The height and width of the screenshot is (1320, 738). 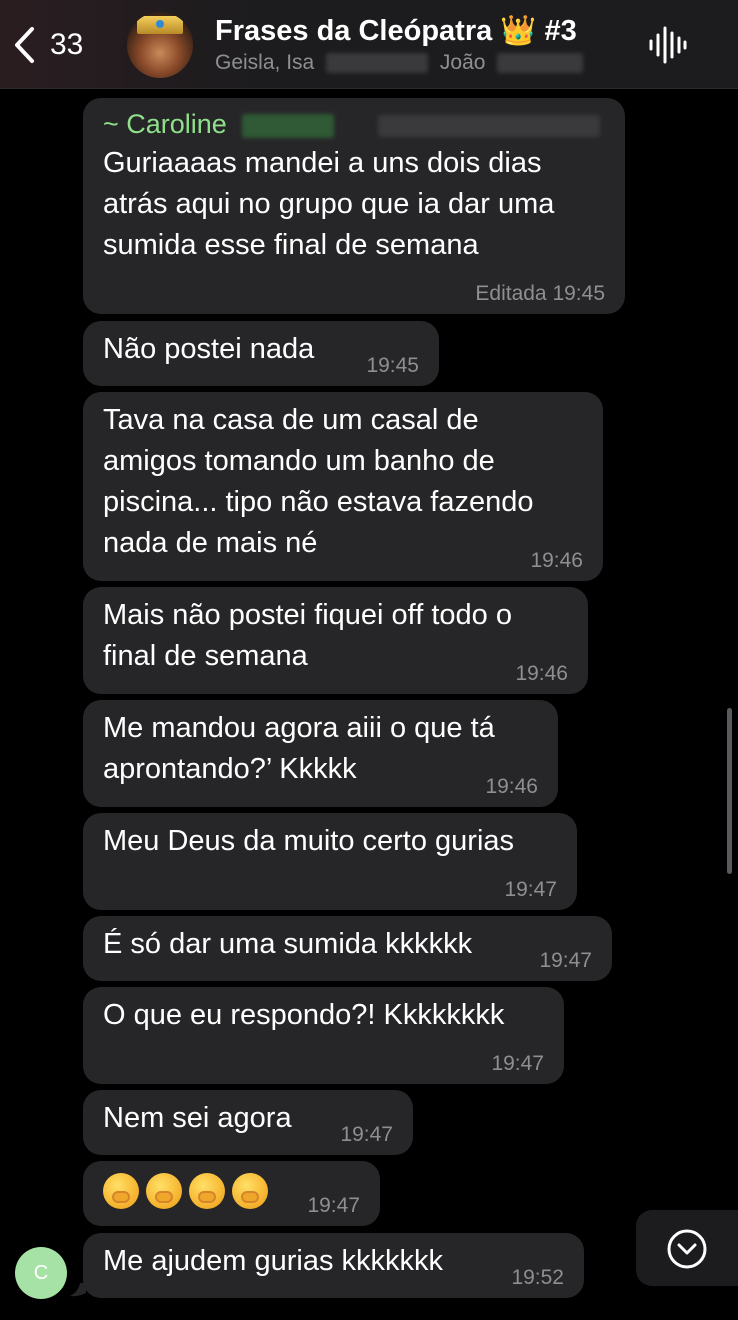 What do you see at coordinates (396, 31) in the screenshot?
I see `group-title: Frases da Cleópatra 👑 #3` at bounding box center [396, 31].